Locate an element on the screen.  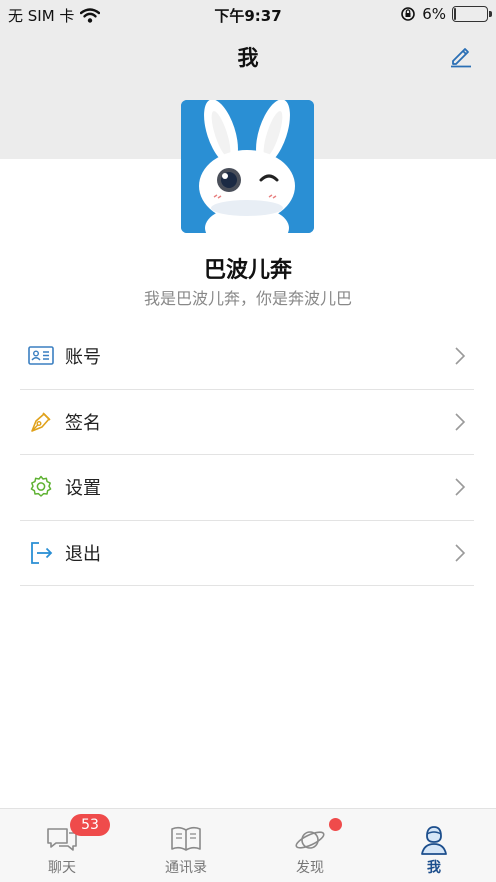
contacts-book-icon is located at coordinates (186, 838).